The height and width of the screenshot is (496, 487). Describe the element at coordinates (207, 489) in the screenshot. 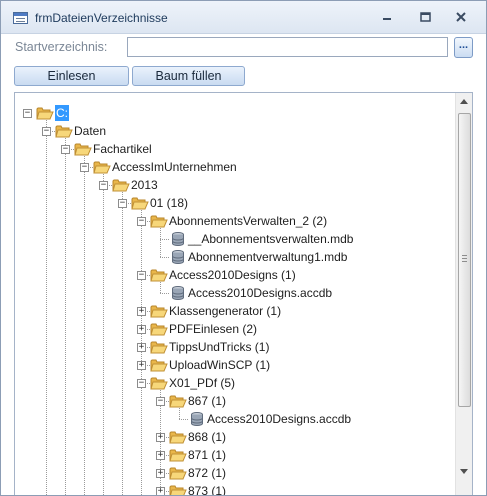

I see `folder-node-label: 873 (1)` at that location.